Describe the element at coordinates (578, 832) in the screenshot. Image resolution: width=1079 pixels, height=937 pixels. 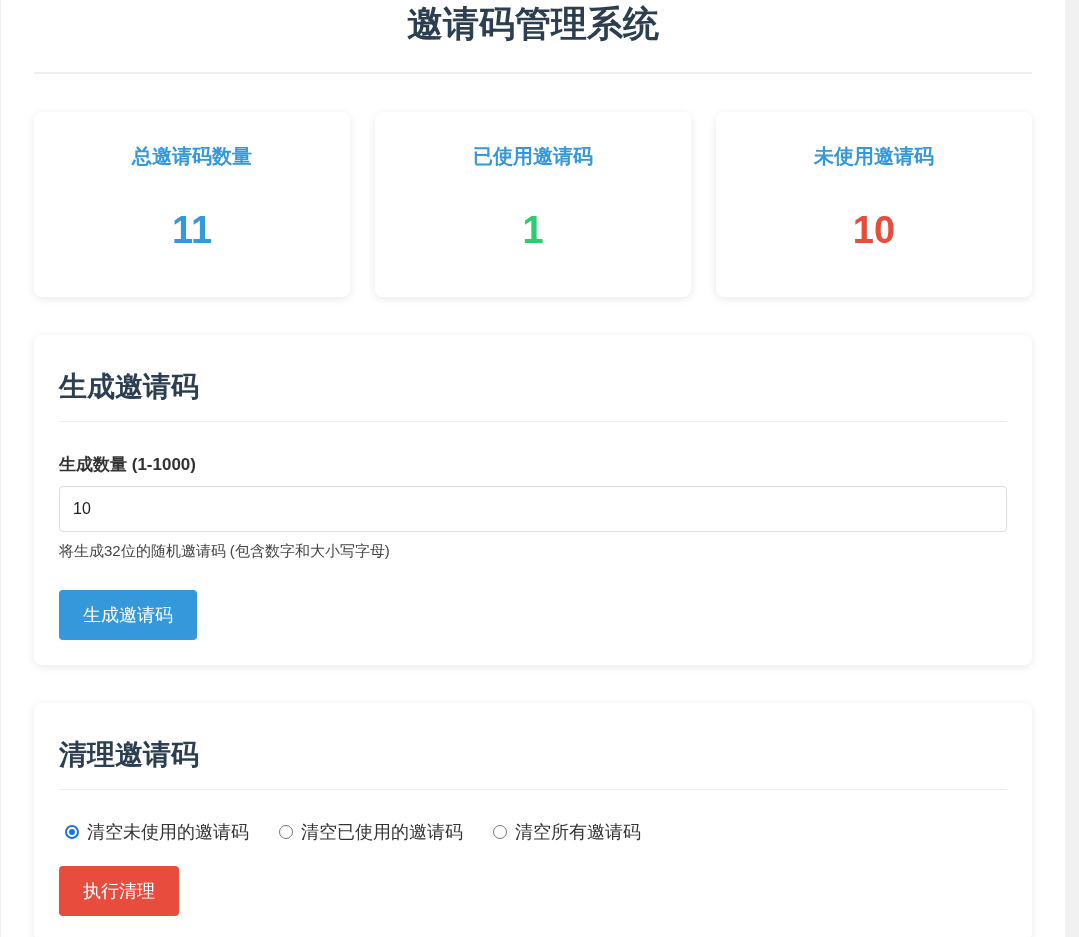
I see `radio-label: 清空所有邀请码` at that location.